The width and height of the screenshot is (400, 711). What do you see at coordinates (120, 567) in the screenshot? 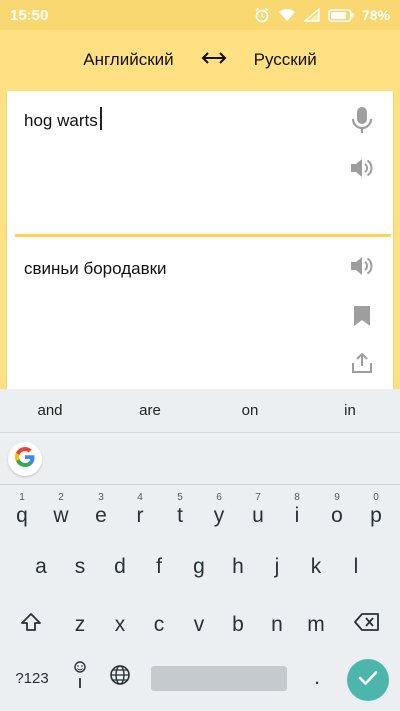
I see `key-d: d` at bounding box center [120, 567].